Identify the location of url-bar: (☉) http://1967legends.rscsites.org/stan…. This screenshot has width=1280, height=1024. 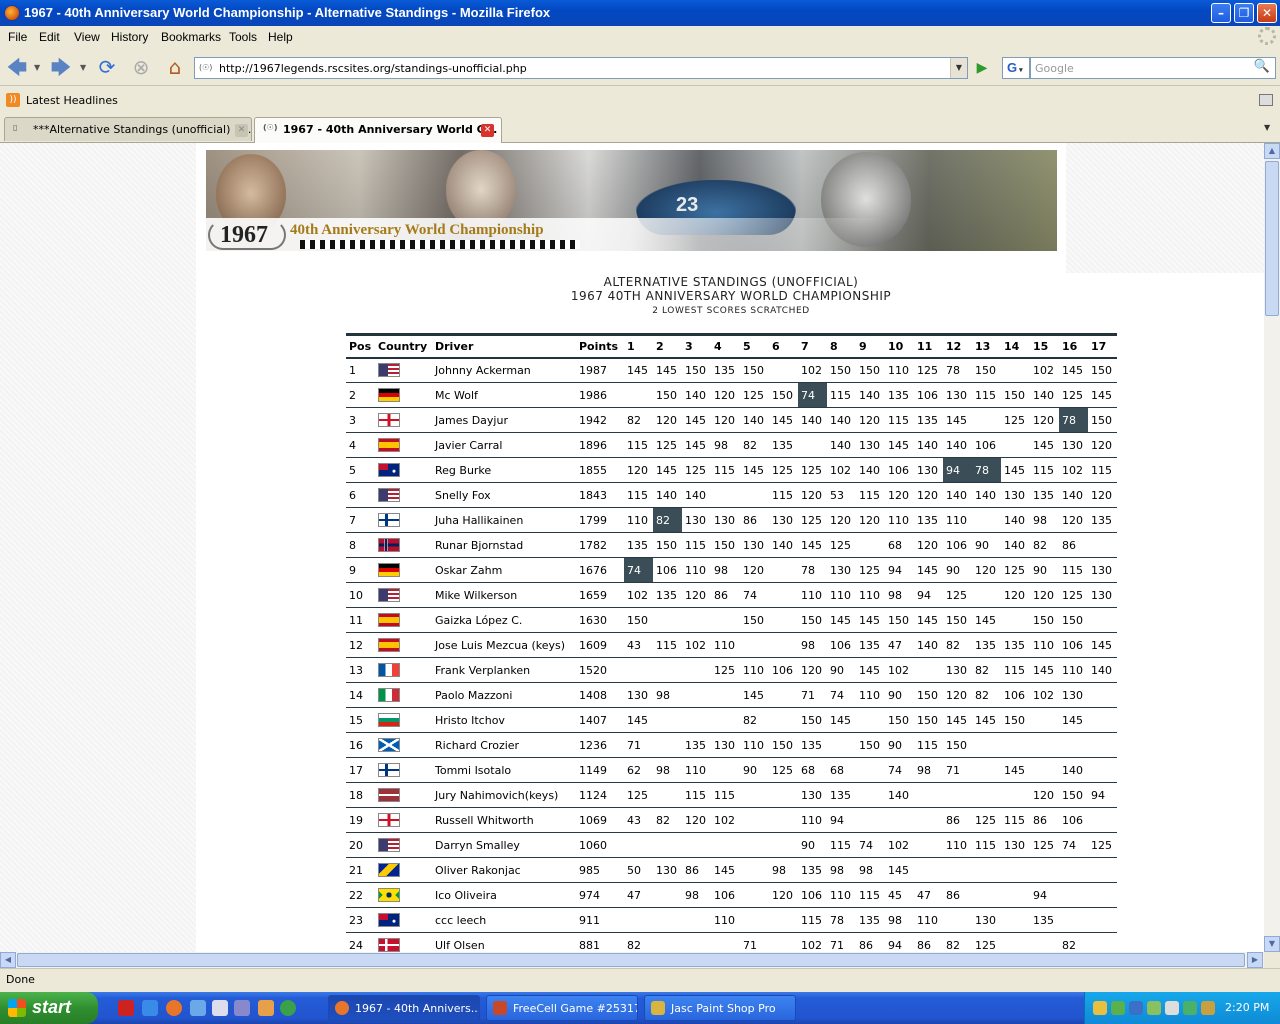
(581, 68).